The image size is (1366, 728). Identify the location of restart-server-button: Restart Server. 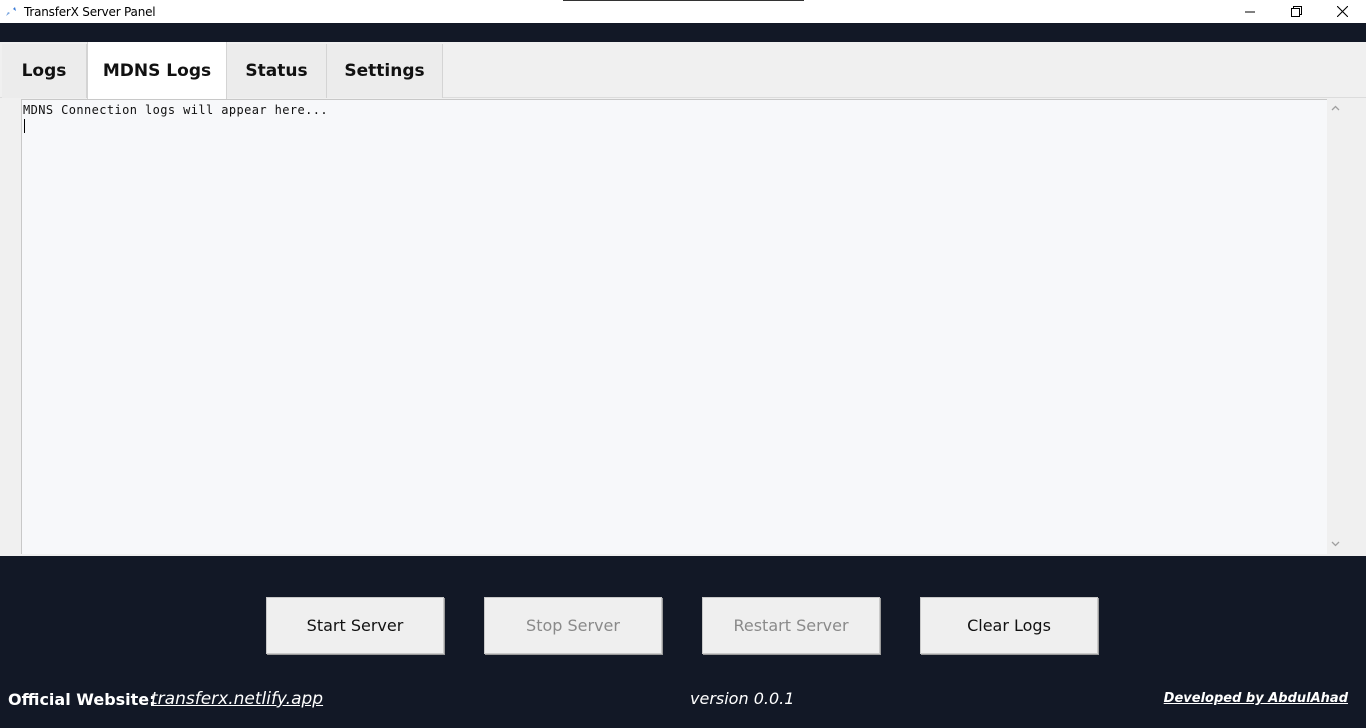
(791, 625).